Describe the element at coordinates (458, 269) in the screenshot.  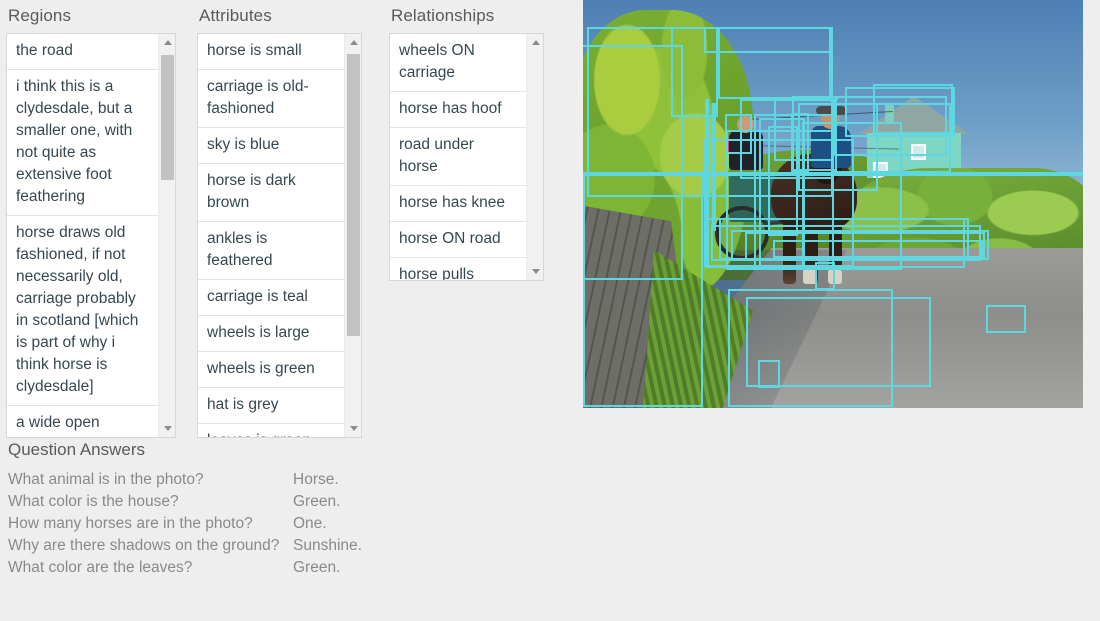
I see `list-item: horse pulls carriage` at that location.